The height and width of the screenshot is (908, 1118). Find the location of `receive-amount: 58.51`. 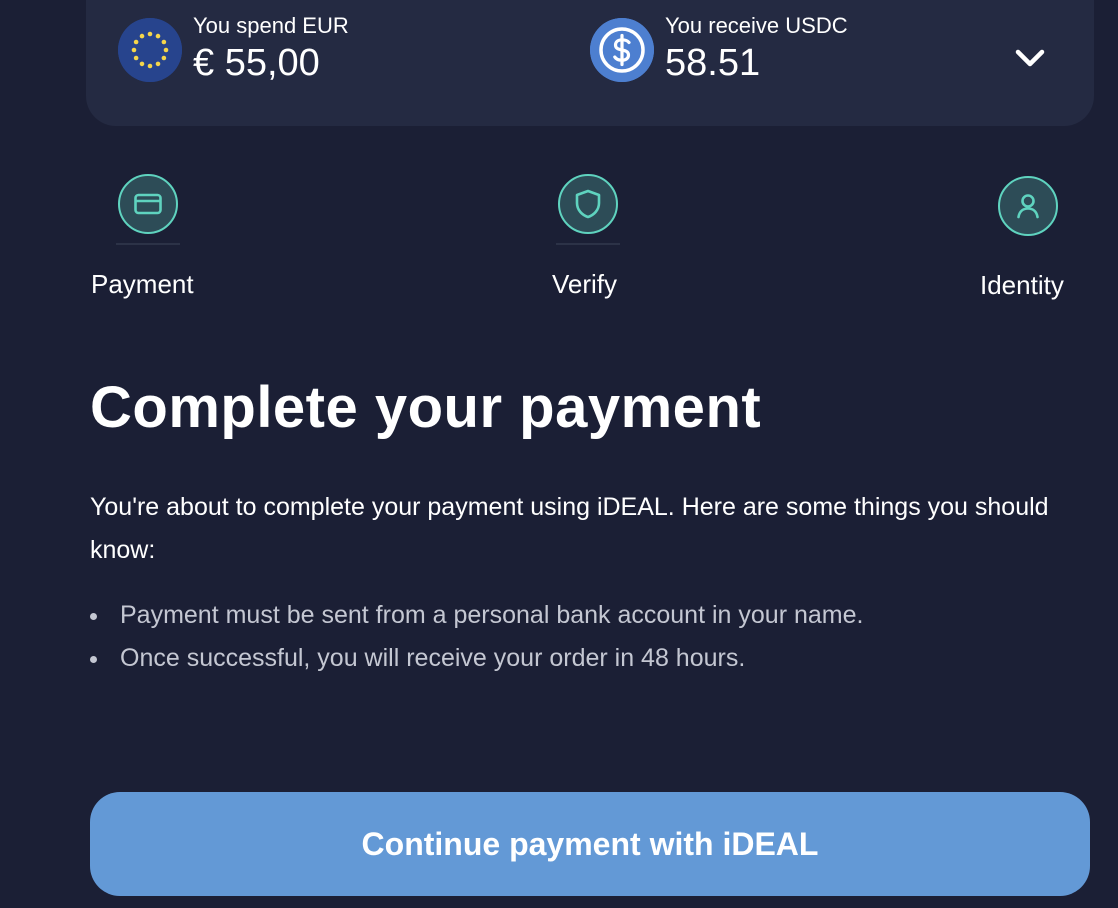

receive-amount: 58.51 is located at coordinates (713, 63).